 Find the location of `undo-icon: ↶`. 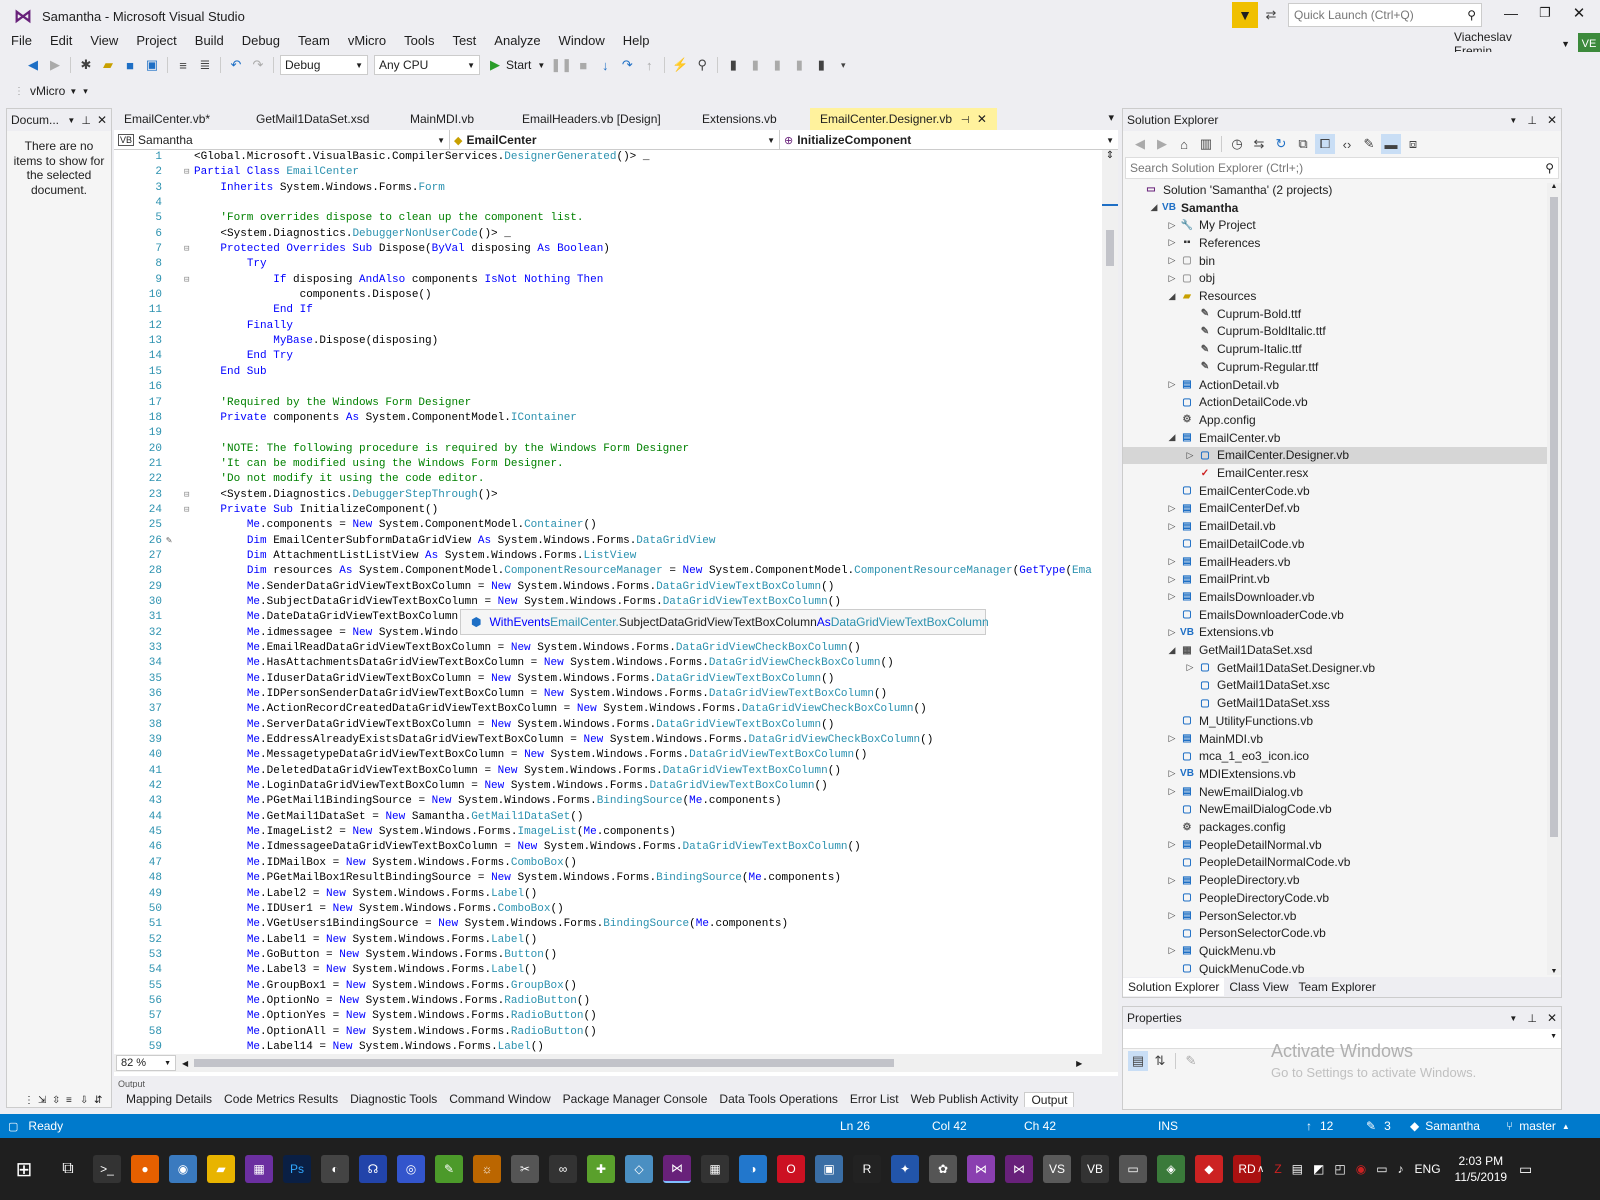

undo-icon: ↶ is located at coordinates (236, 65).